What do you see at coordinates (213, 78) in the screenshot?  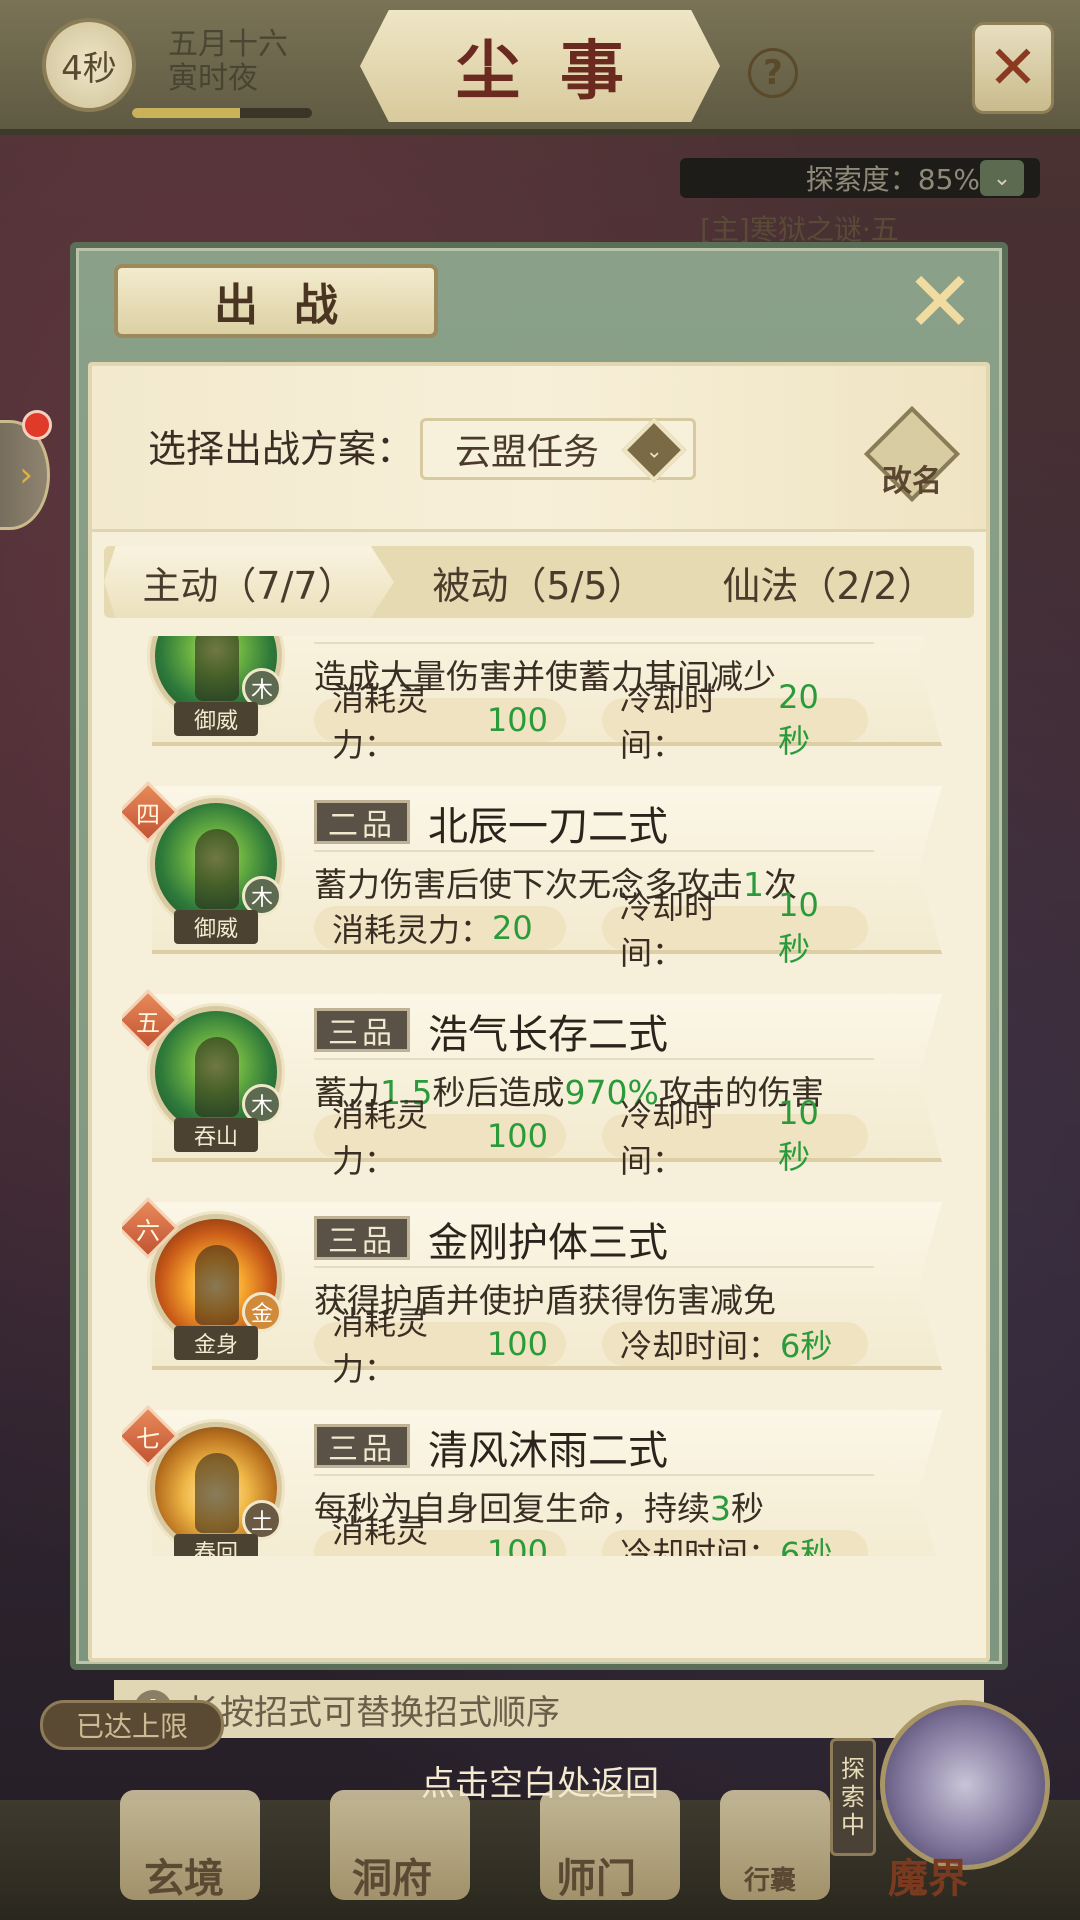 I see `time-line: 寅时夜` at bounding box center [213, 78].